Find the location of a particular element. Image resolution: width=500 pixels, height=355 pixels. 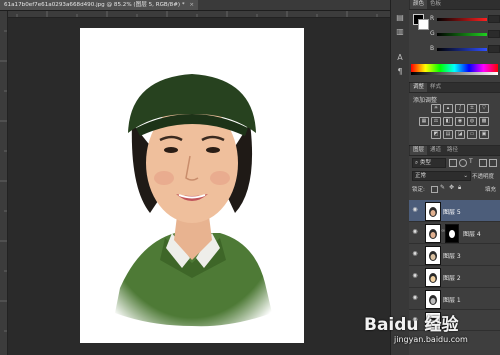

tab-color: 颜色 is located at coordinates (419, 4).